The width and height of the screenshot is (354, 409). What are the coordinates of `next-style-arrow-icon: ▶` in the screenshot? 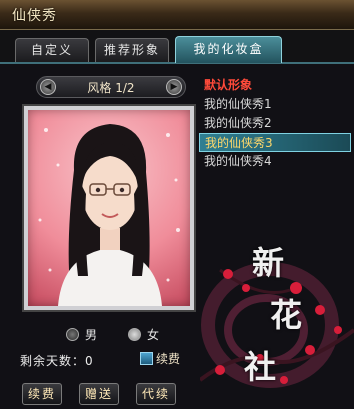 It's located at (174, 87).